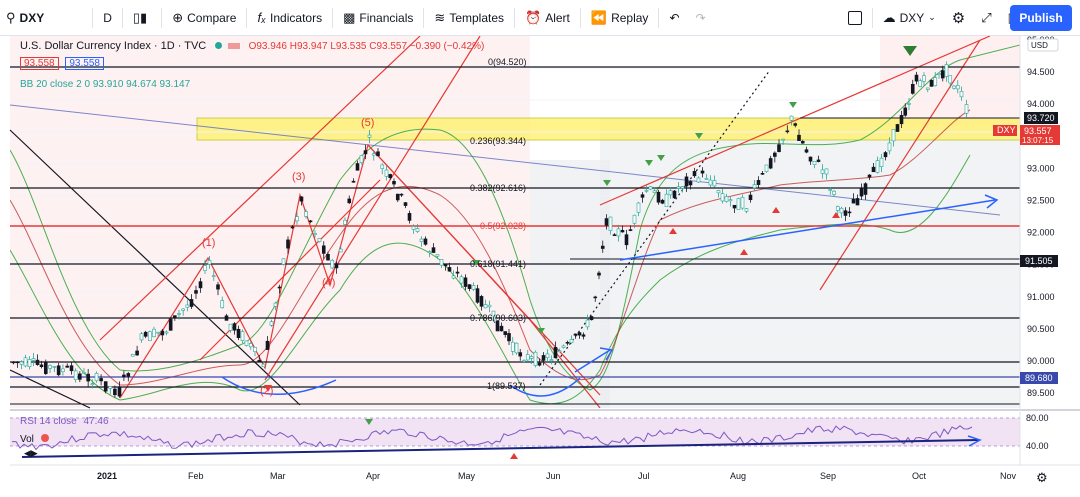  Describe the element at coordinates (674, 18) in the screenshot. I see `undo-button: ↶` at that location.